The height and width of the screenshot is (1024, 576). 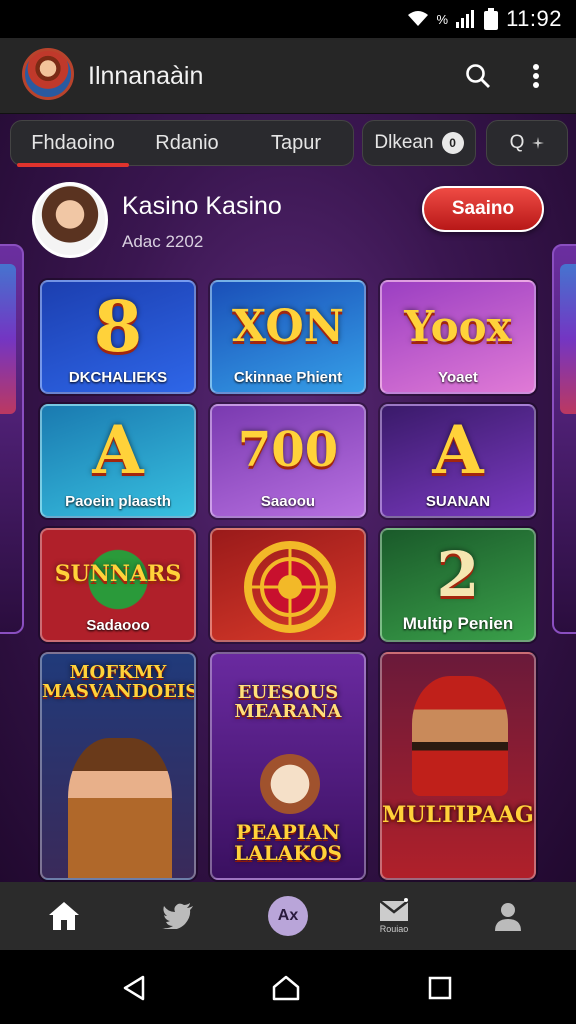 I want to click on more-button, so click(x=536, y=76).